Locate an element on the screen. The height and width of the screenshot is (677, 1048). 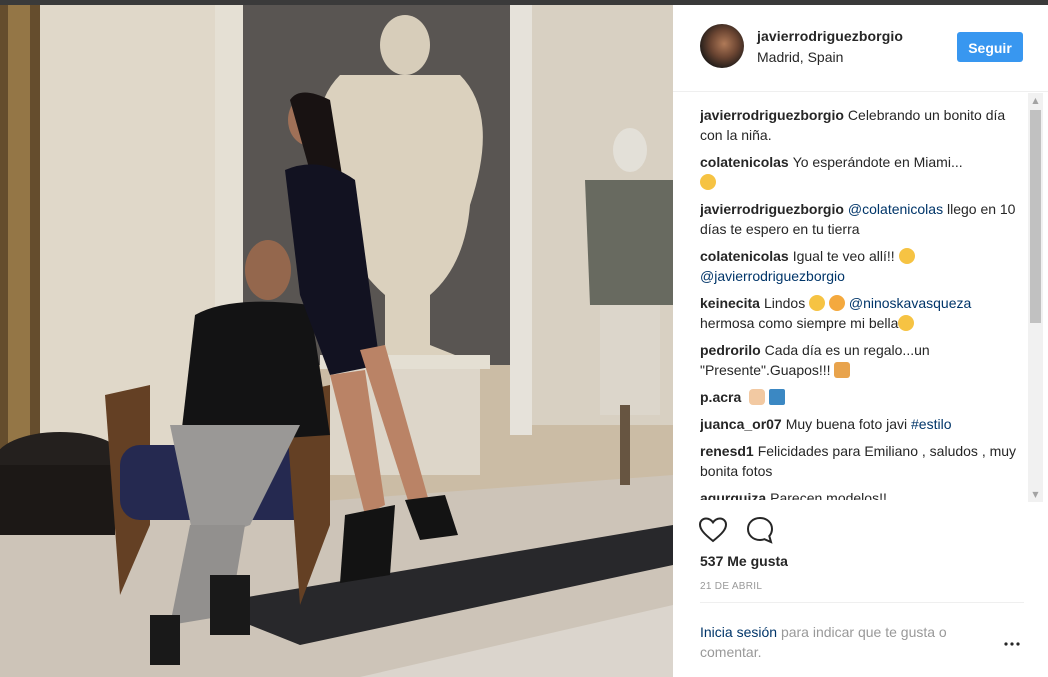
top-arrow-icon is located at coordinates (777, 397).